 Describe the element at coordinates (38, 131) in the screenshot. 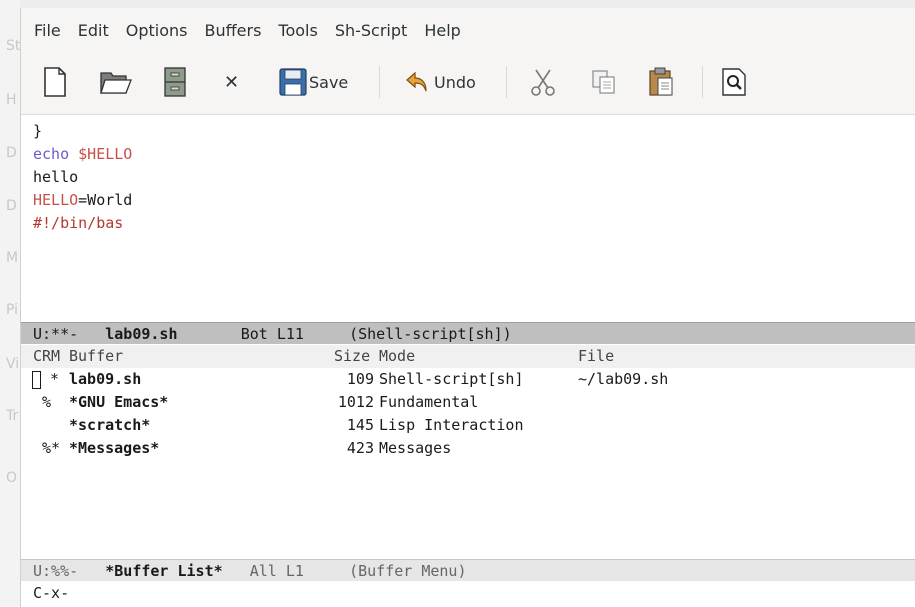

I see `code-token: }` at that location.